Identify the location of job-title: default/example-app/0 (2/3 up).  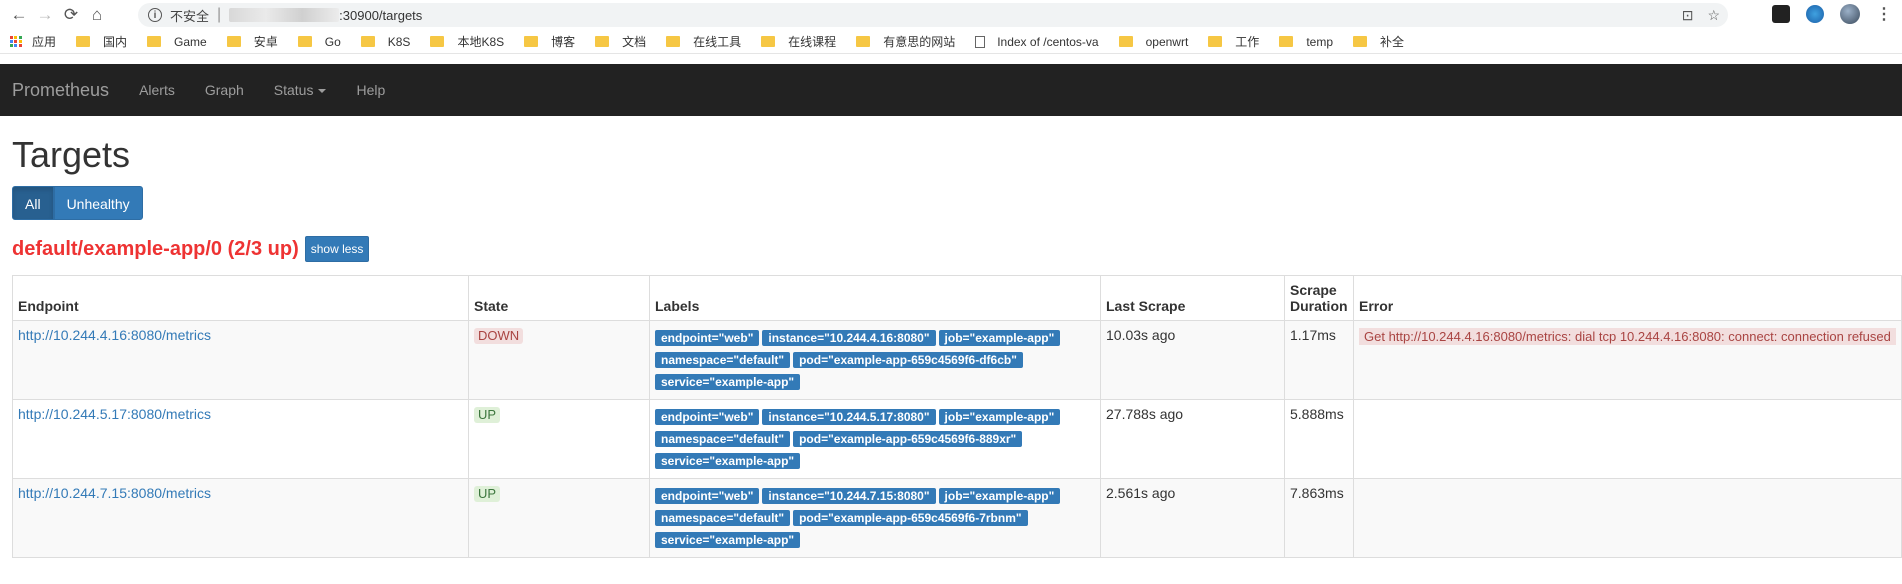
(155, 249).